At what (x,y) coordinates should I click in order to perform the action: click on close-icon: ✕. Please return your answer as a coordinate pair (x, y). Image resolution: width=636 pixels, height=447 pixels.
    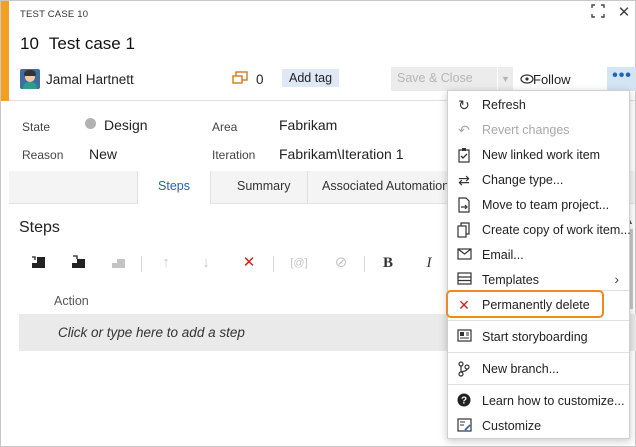
    Looking at the image, I should click on (624, 13).